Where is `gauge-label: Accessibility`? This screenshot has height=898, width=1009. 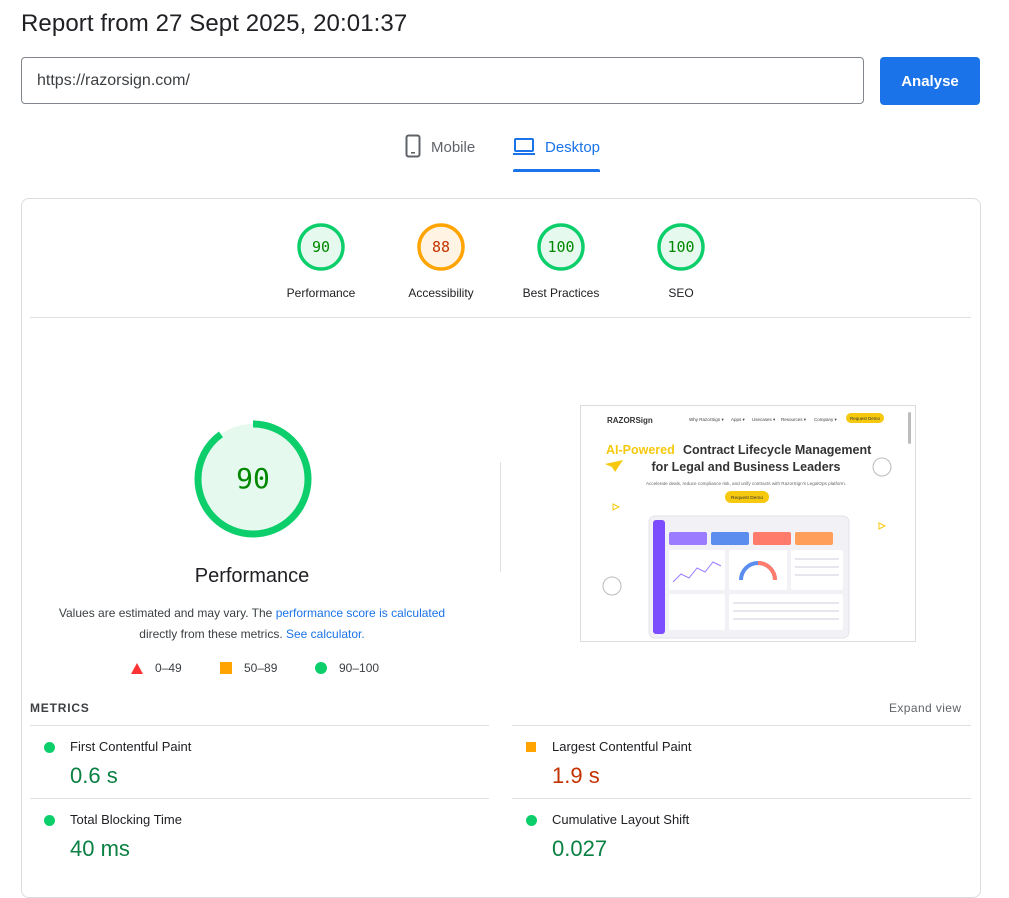 gauge-label: Accessibility is located at coordinates (441, 293).